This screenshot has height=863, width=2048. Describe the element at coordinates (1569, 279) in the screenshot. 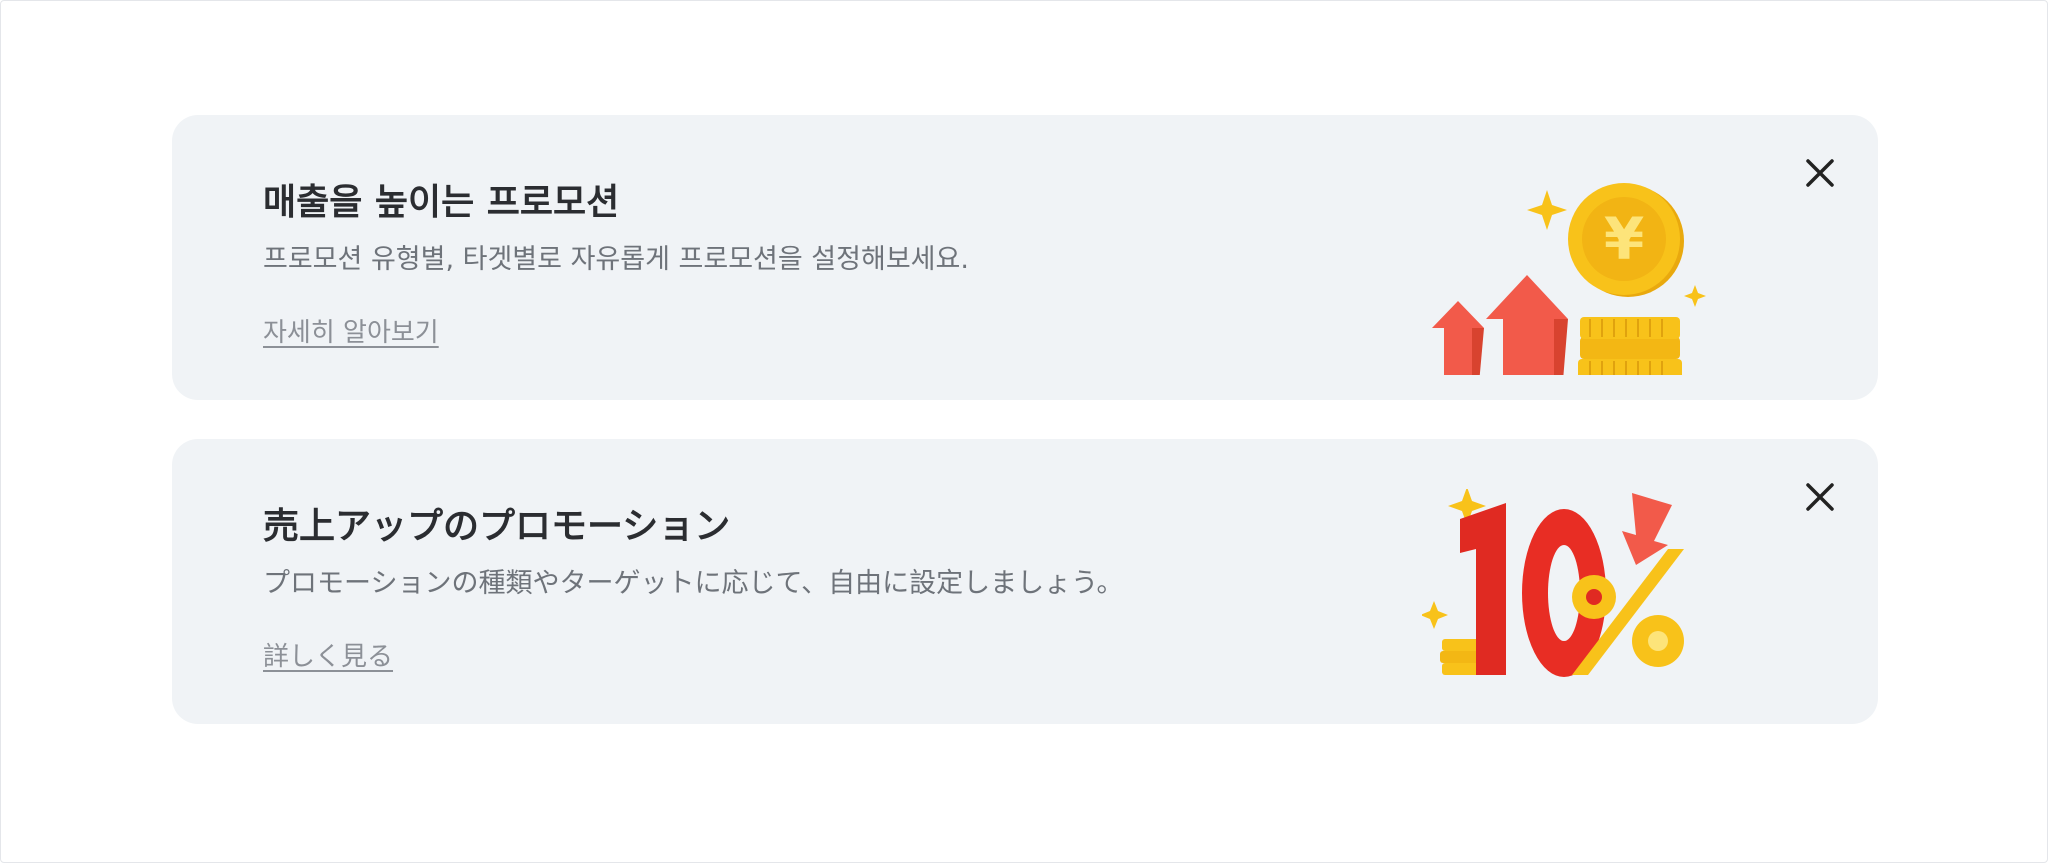

I see `coin-growth-icon: ¥` at that location.